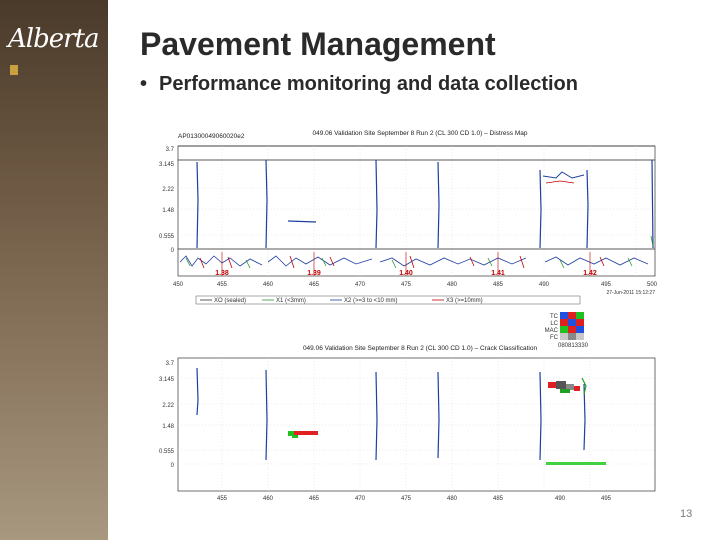  What do you see at coordinates (168, 406) in the screenshot?
I see `plot2-ytick: 2.22` at bounding box center [168, 406].